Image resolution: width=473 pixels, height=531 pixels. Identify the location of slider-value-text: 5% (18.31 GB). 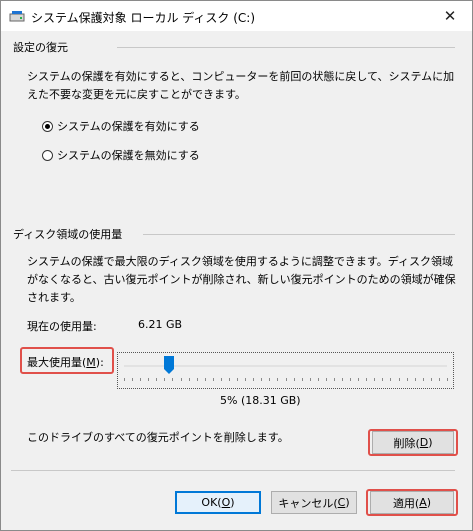
(260, 400).